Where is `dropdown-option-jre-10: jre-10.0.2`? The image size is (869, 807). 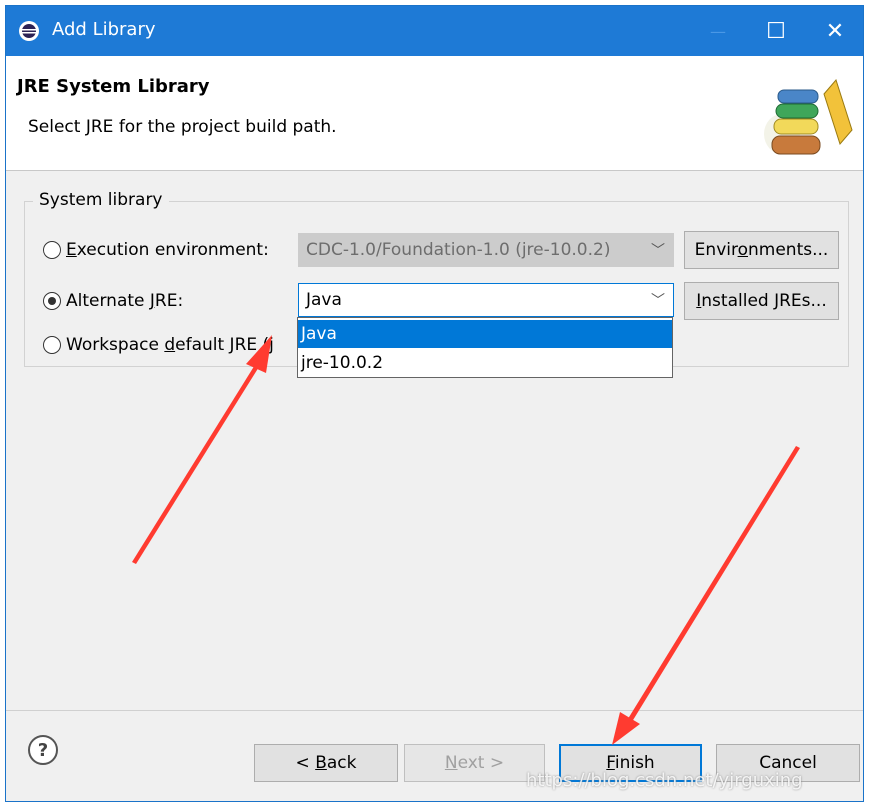
dropdown-option-jre-10: jre-10.0.2 is located at coordinates (485, 363).